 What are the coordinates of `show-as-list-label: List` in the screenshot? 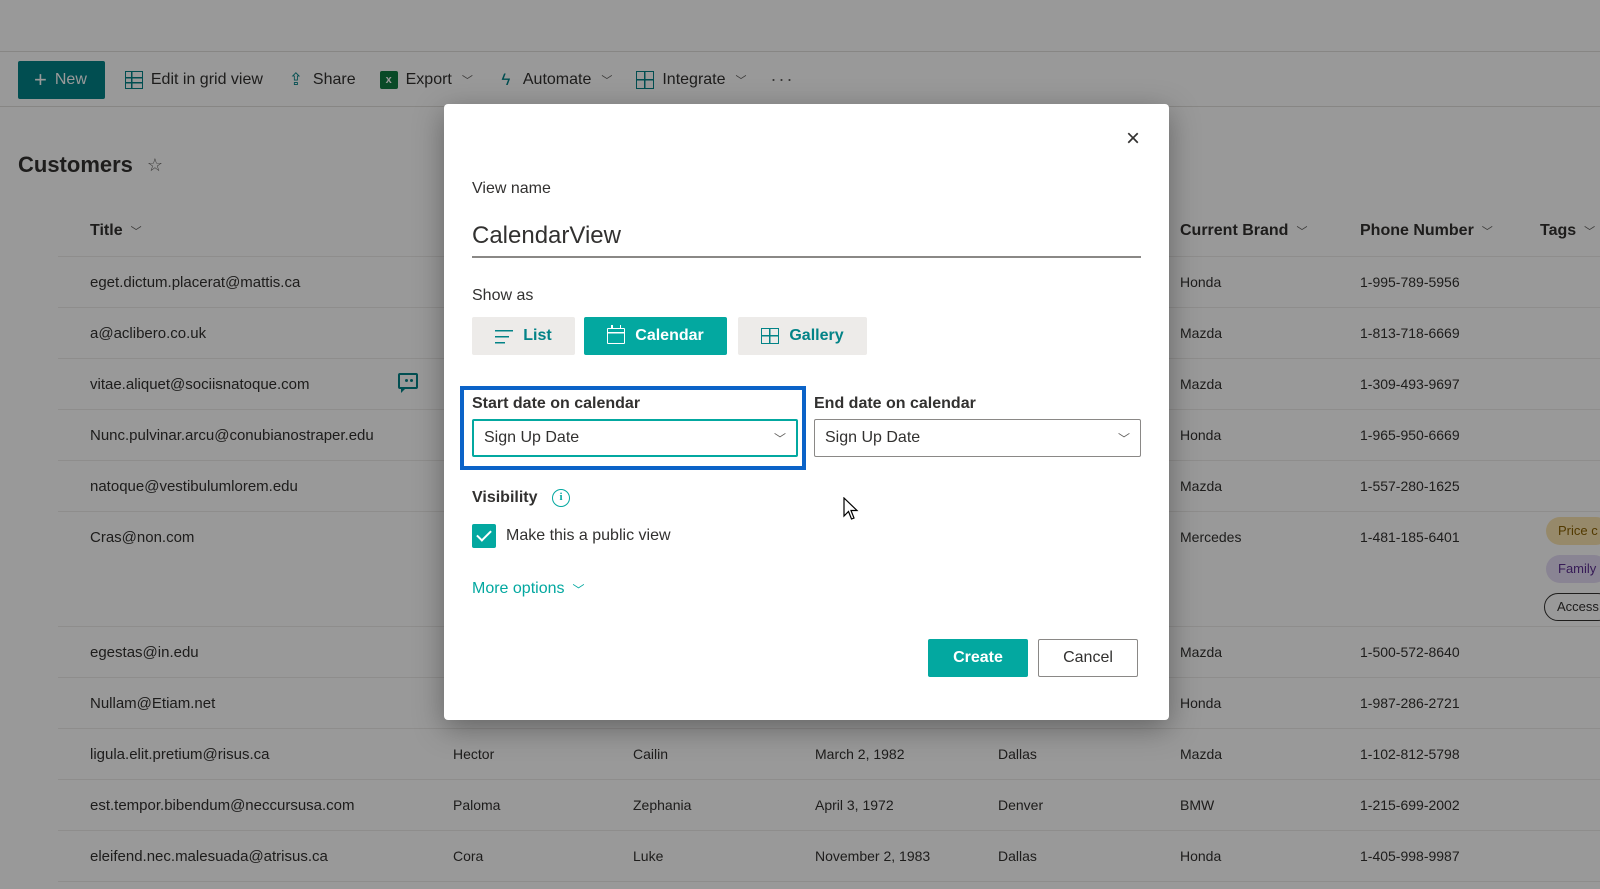 It's located at (537, 335).